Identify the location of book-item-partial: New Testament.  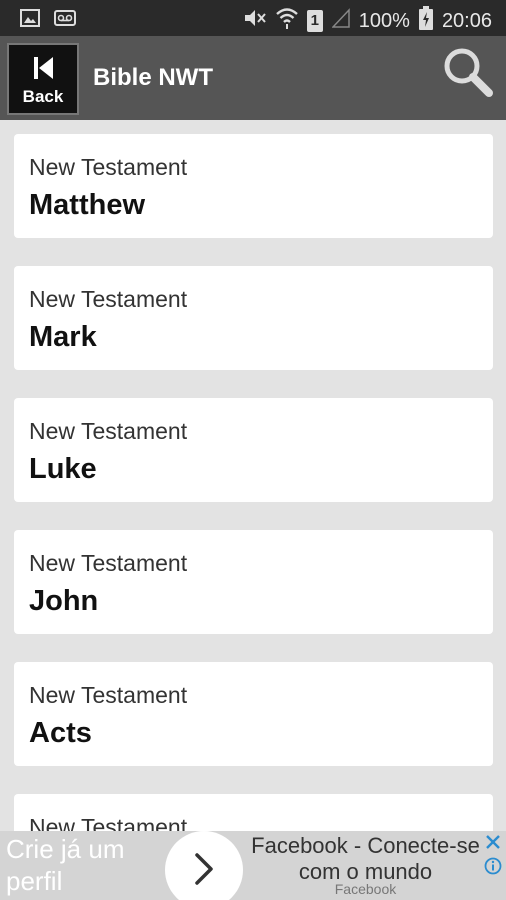
(253, 812).